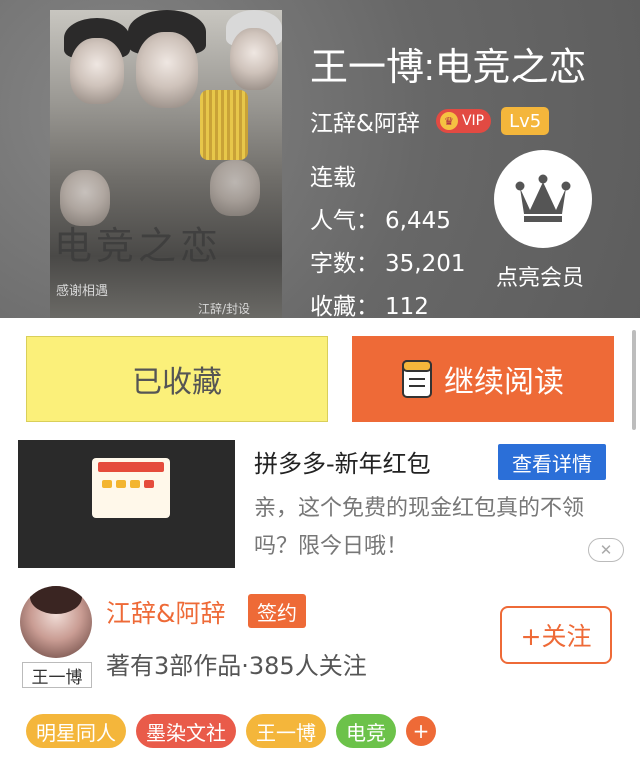  I want to click on level-badge: Lv5, so click(525, 121).